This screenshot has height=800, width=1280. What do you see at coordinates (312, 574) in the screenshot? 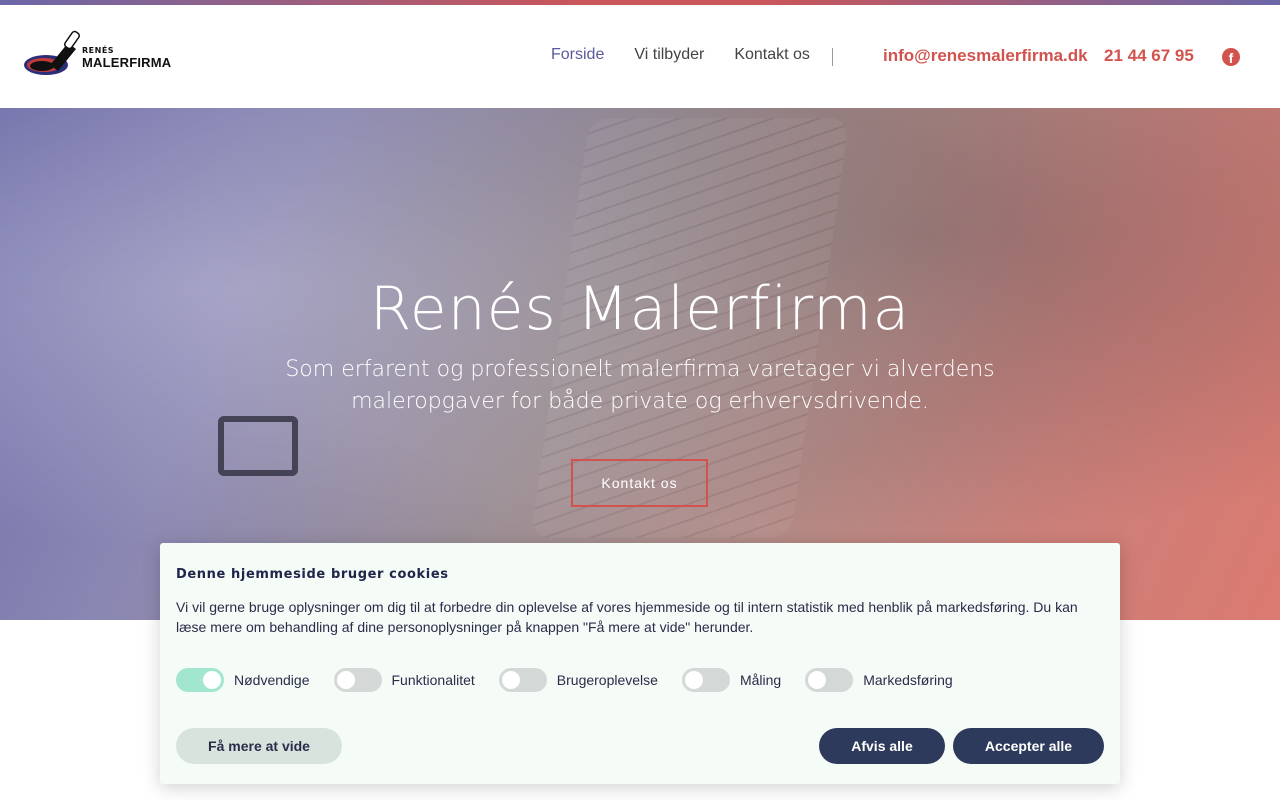
I see `cookie-title: Denne hjemmeside bruger cookies` at bounding box center [312, 574].